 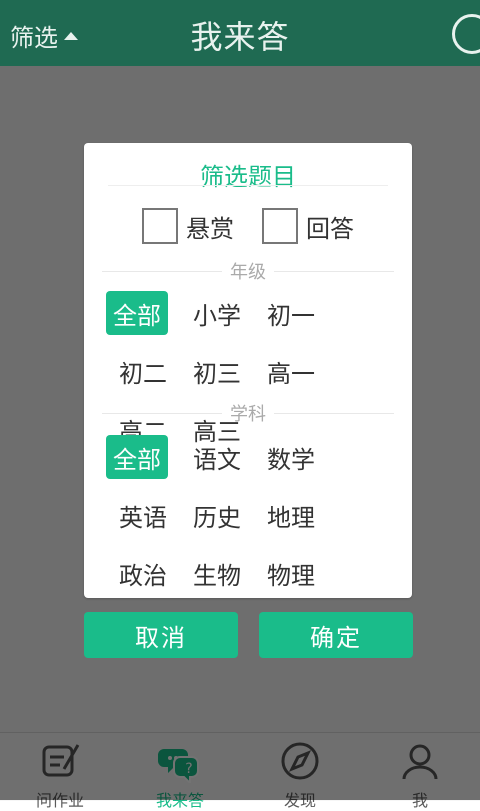 I want to click on grade-option: 初二, so click(x=143, y=371).